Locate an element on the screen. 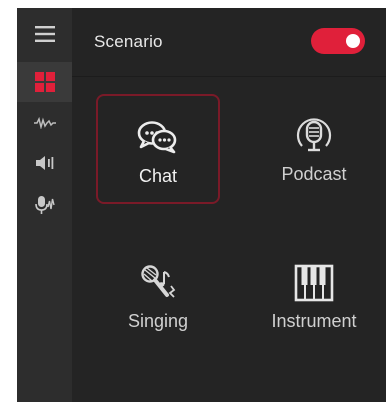 This screenshot has width=391, height=402. scenario-label: Instrument is located at coordinates (314, 321).